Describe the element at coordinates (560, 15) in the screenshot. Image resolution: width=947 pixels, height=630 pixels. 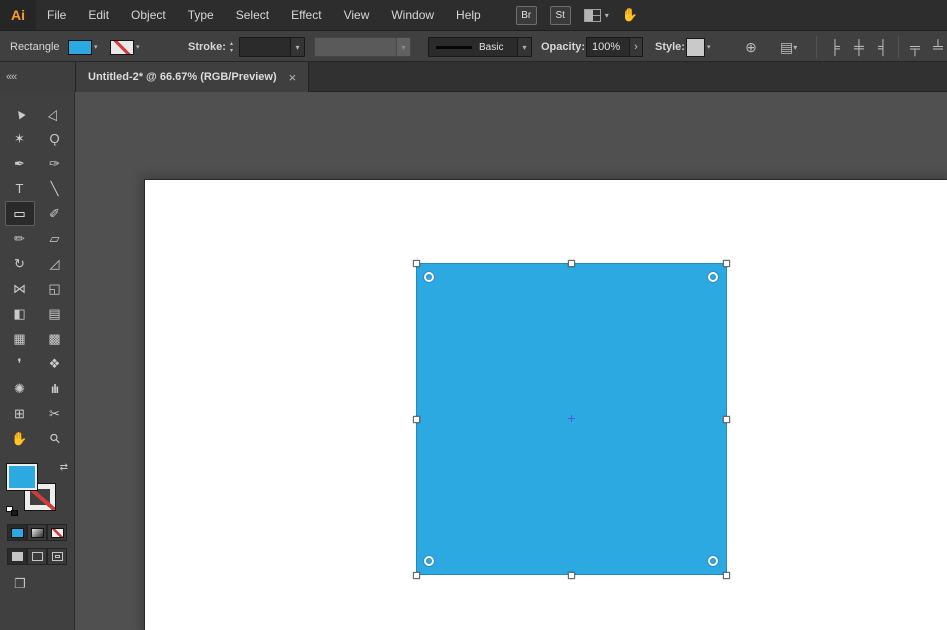
I see `stock-button: St` at that location.